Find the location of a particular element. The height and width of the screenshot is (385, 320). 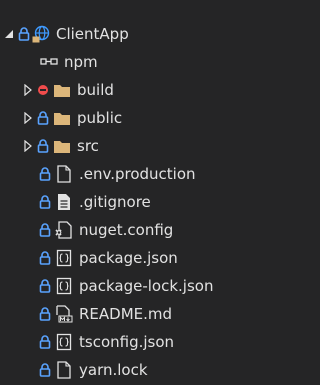

tree-item-label: package-lock.json is located at coordinates (146, 286).